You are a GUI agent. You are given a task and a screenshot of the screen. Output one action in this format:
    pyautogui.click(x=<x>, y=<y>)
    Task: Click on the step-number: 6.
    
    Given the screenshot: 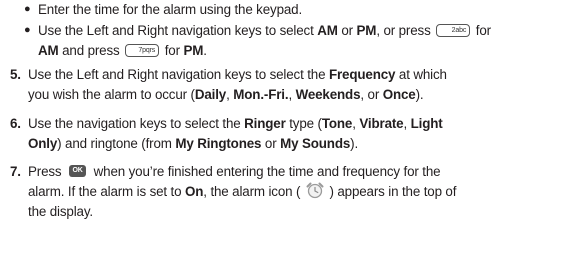 What is the action you would take?
    pyautogui.click(x=15, y=123)
    